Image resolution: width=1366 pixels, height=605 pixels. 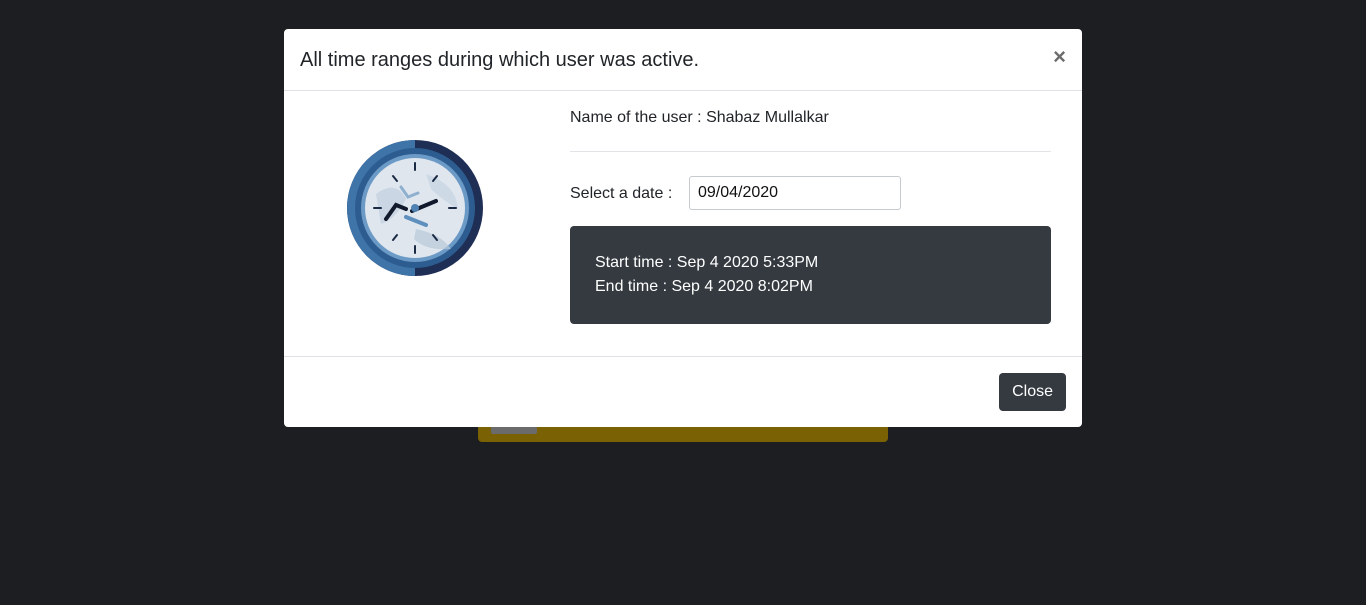 What do you see at coordinates (683, 391) in the screenshot?
I see `modal-footer: Close` at bounding box center [683, 391].